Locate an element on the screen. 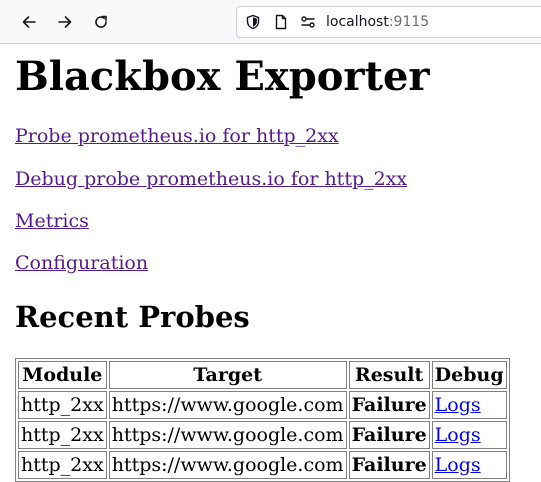 This screenshot has width=541, height=482. reload-button is located at coordinates (101, 22).